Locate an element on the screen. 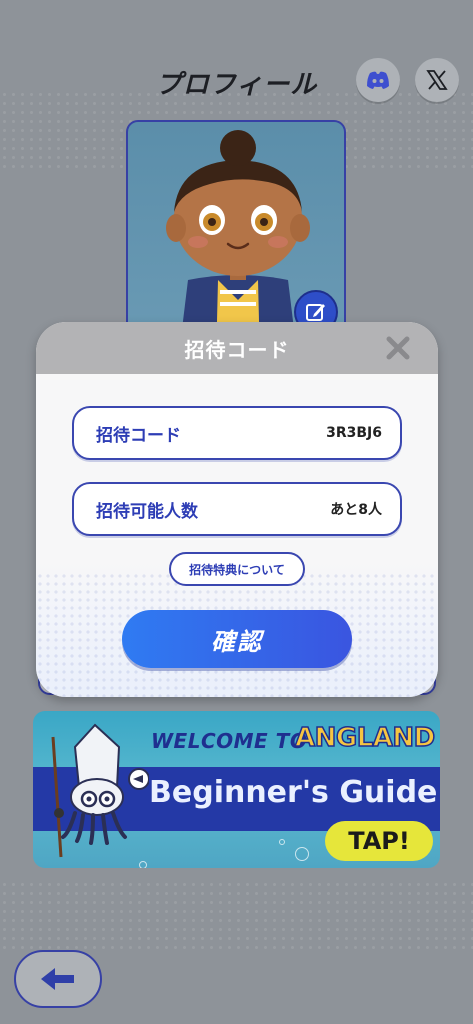 The image size is (473, 1024). invite-count-value: あと8人 is located at coordinates (356, 510).